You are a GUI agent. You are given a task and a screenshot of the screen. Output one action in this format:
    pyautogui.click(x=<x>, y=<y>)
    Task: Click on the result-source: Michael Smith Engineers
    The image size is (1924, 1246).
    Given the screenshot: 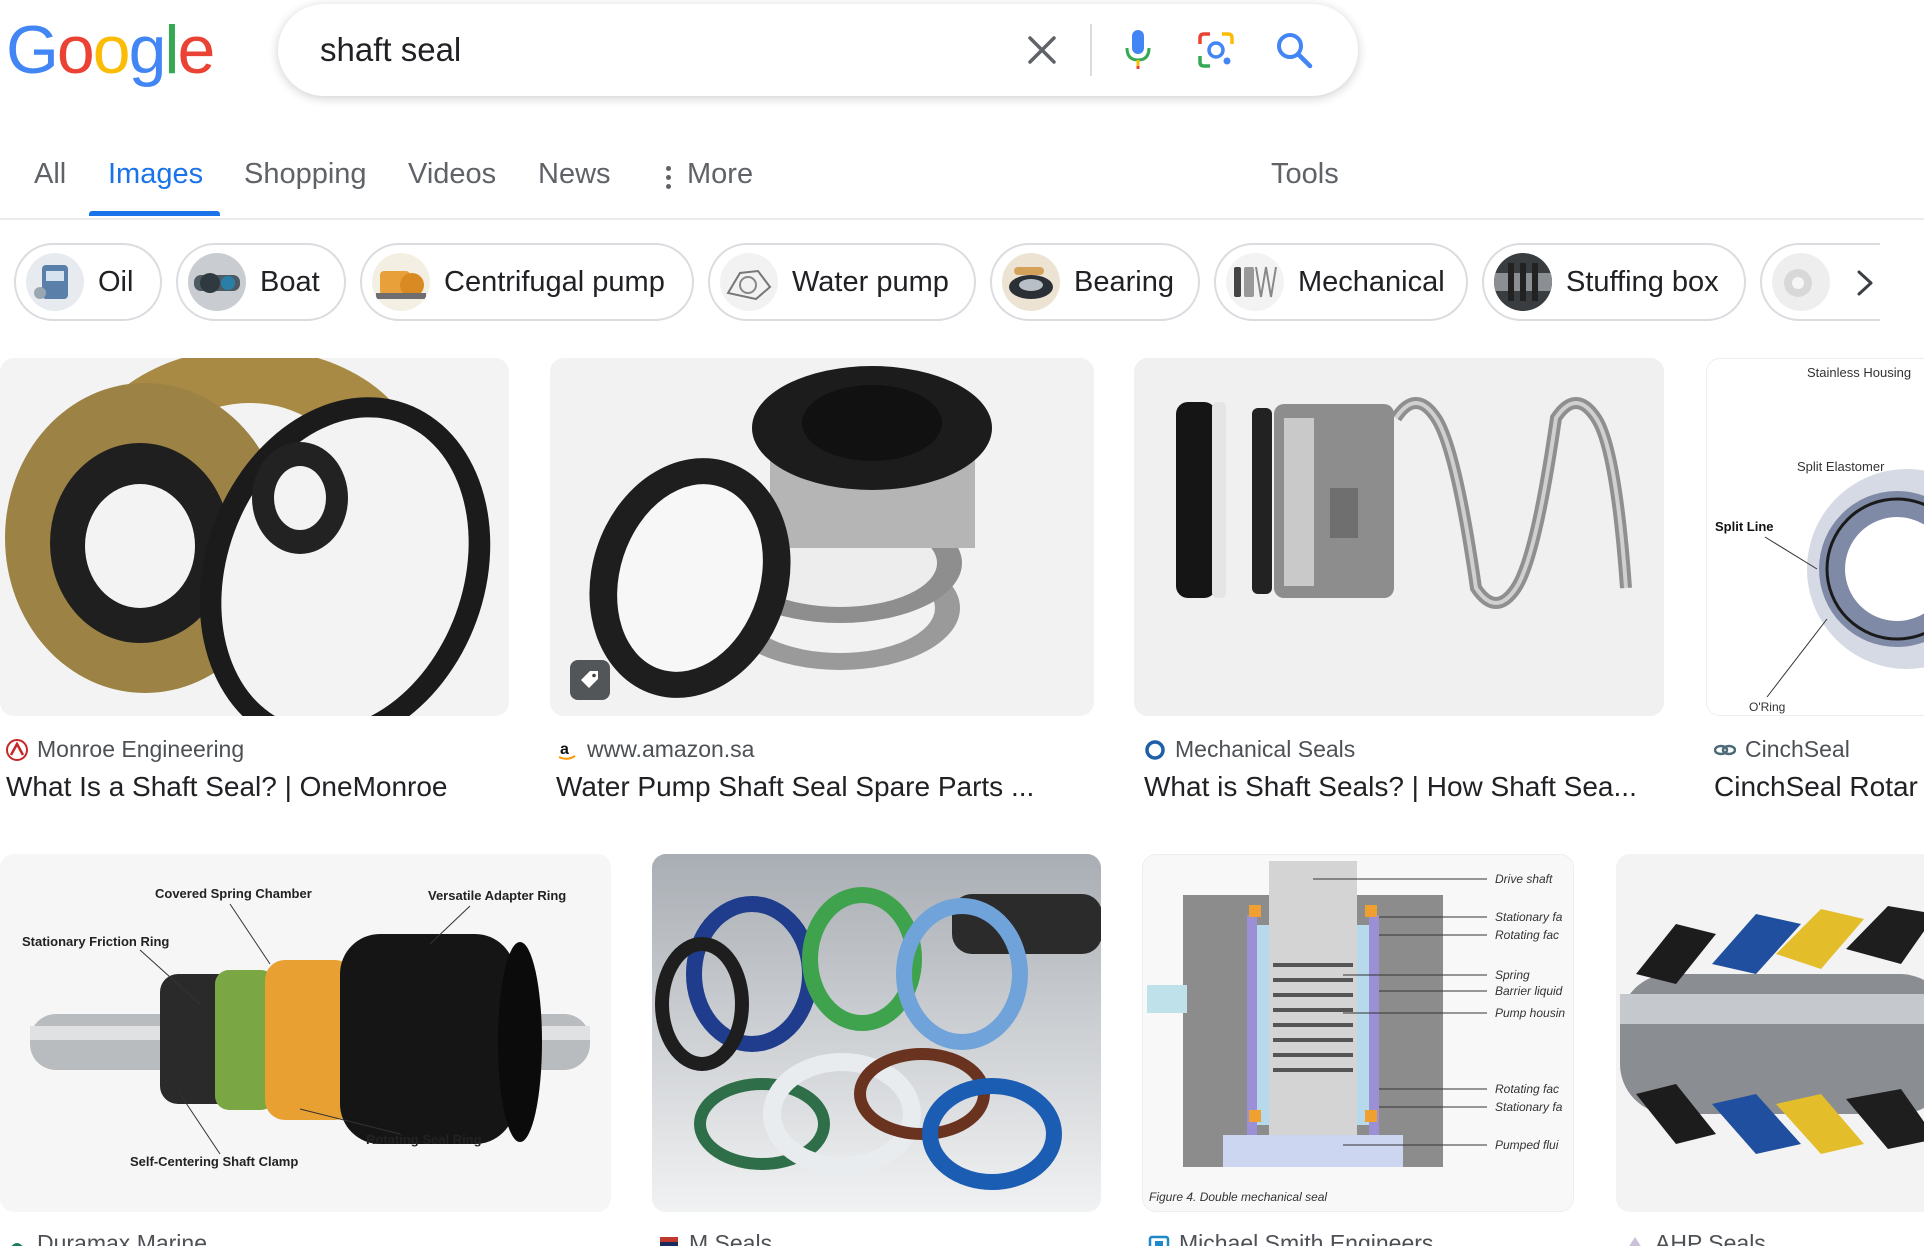 What is the action you would take?
    pyautogui.click(x=1290, y=1238)
    